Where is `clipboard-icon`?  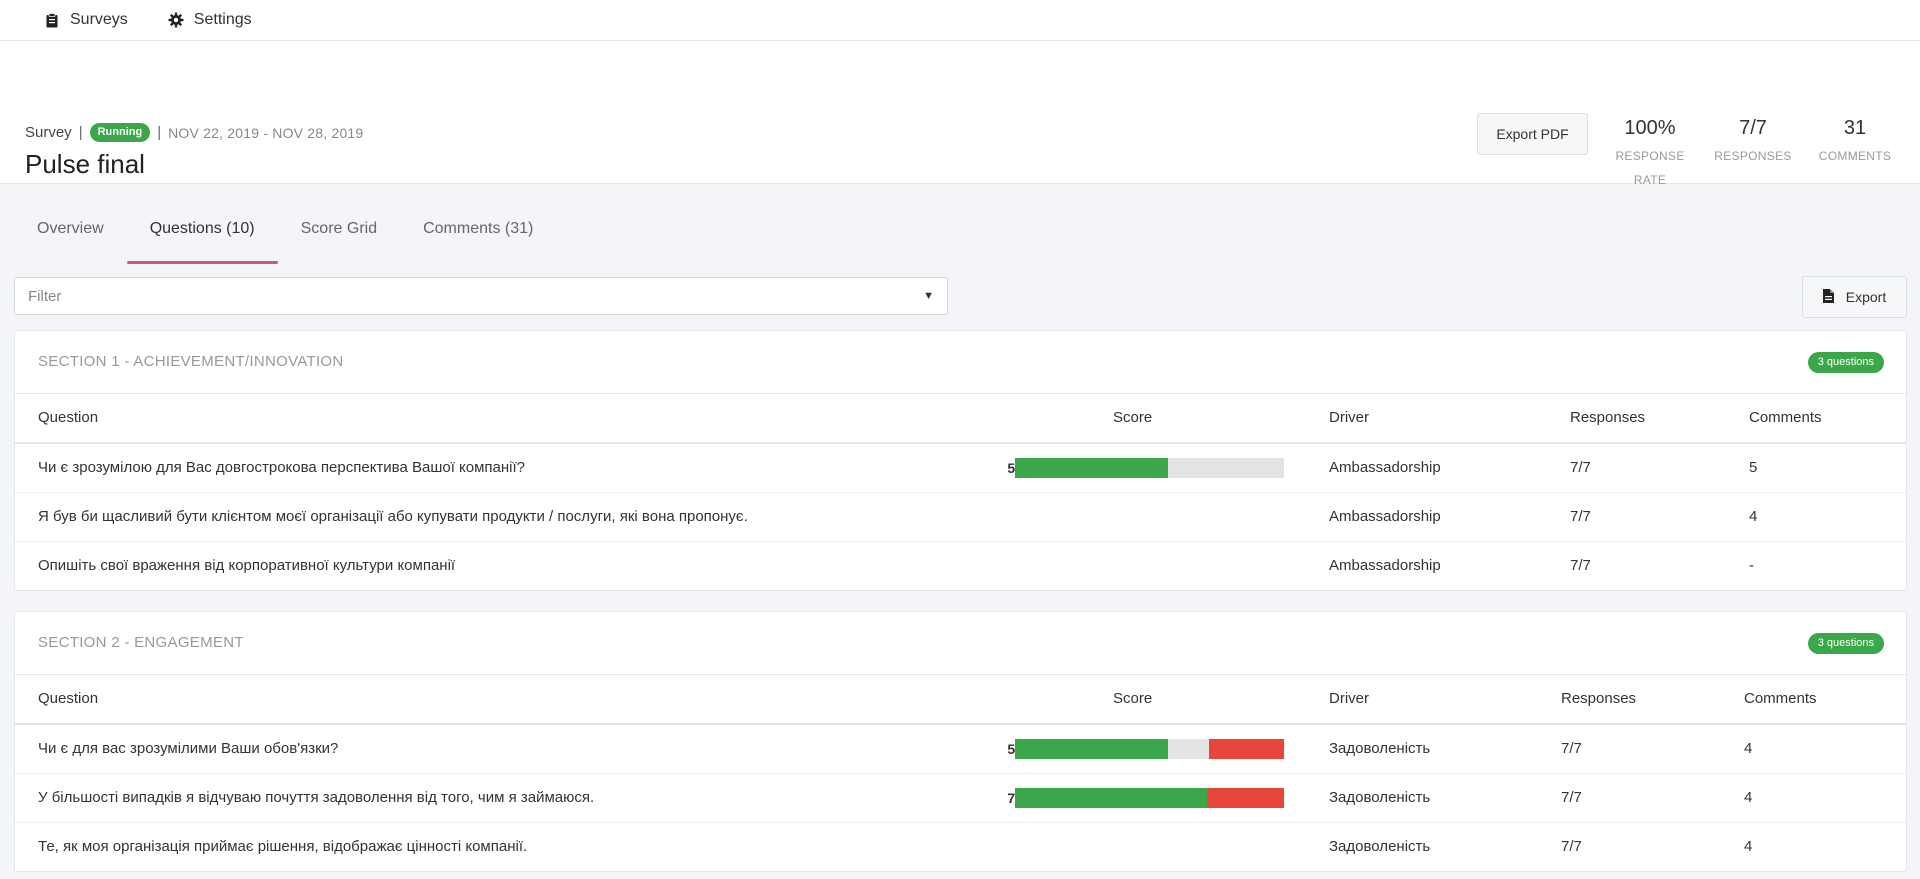
clipboard-icon is located at coordinates (52, 20).